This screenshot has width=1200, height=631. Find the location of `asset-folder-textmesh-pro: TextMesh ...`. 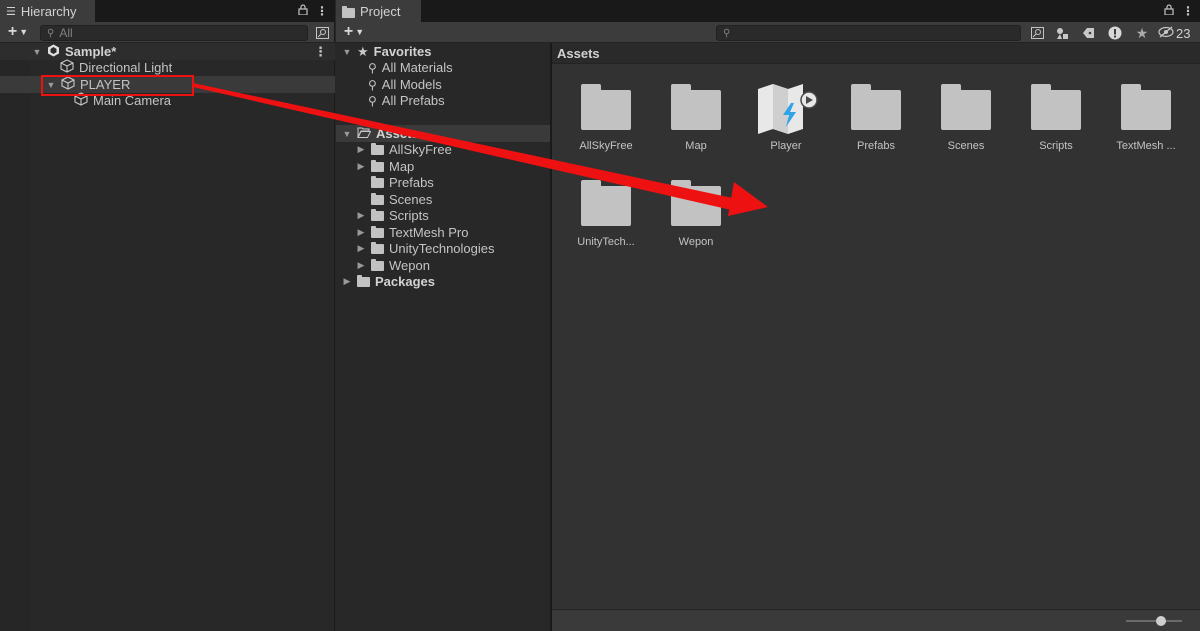

asset-folder-textmesh-pro: TextMesh ... is located at coordinates (1146, 117).